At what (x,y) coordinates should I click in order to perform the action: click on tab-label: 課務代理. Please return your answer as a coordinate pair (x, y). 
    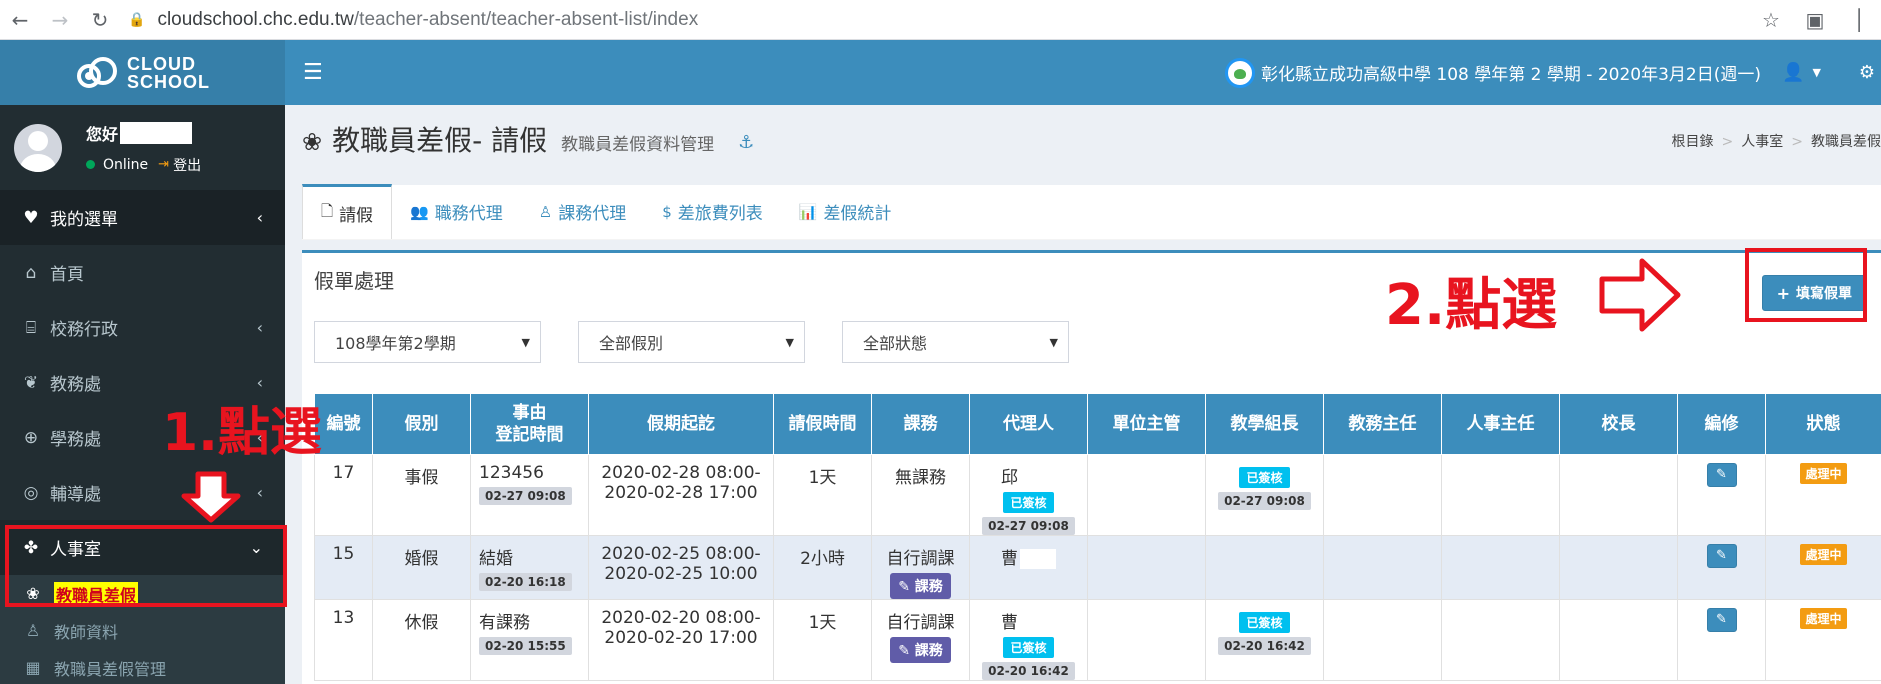
    Looking at the image, I should click on (592, 214).